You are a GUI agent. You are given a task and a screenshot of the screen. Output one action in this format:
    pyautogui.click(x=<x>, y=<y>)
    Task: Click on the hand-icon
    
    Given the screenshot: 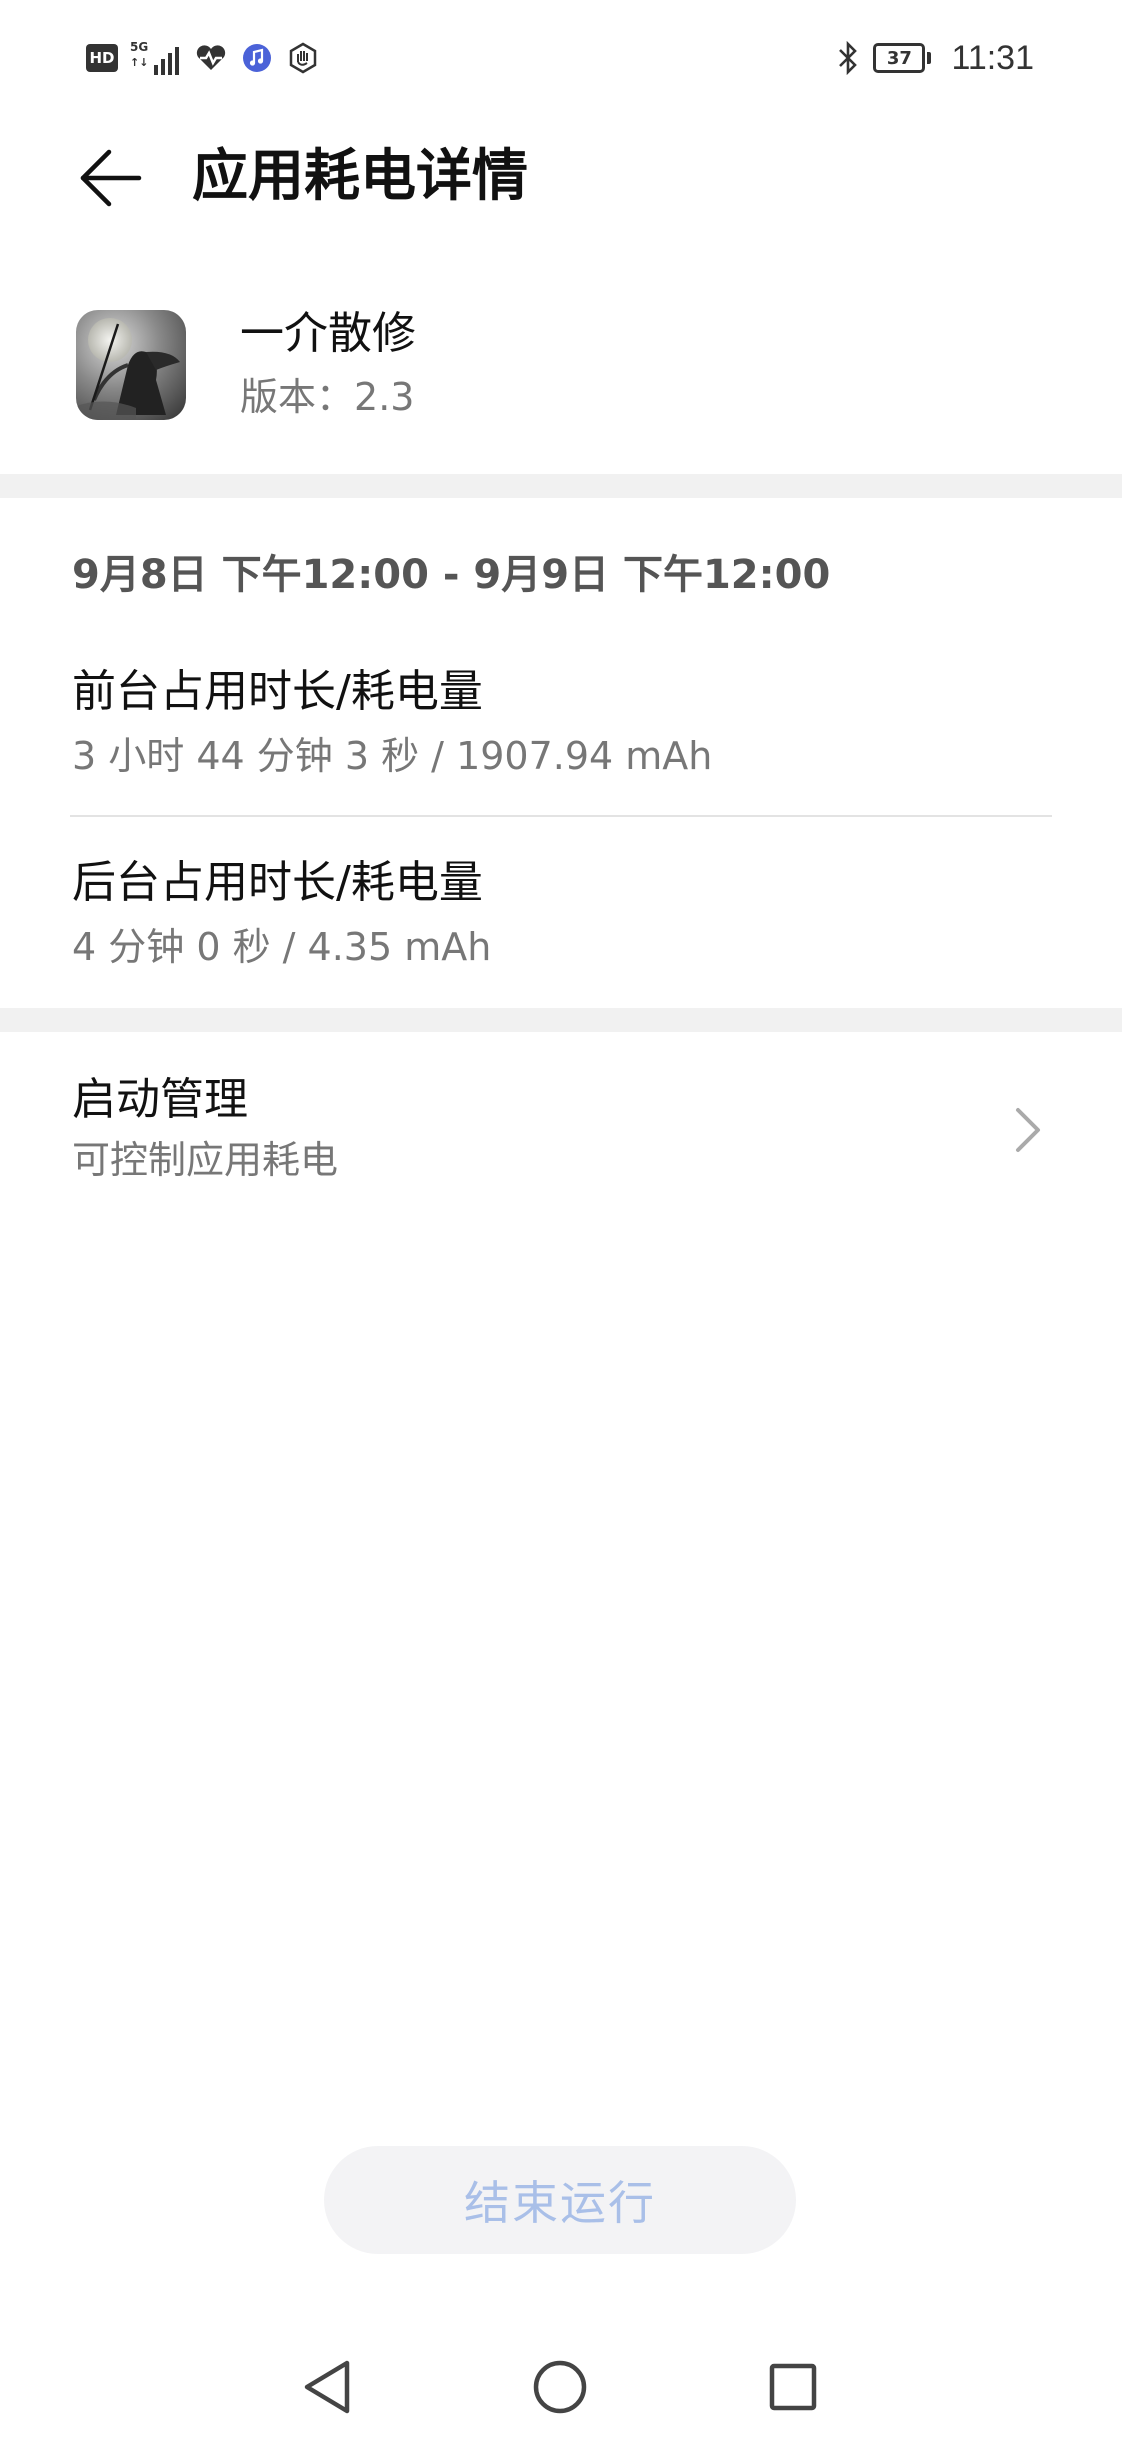 What is the action you would take?
    pyautogui.click(x=303, y=58)
    